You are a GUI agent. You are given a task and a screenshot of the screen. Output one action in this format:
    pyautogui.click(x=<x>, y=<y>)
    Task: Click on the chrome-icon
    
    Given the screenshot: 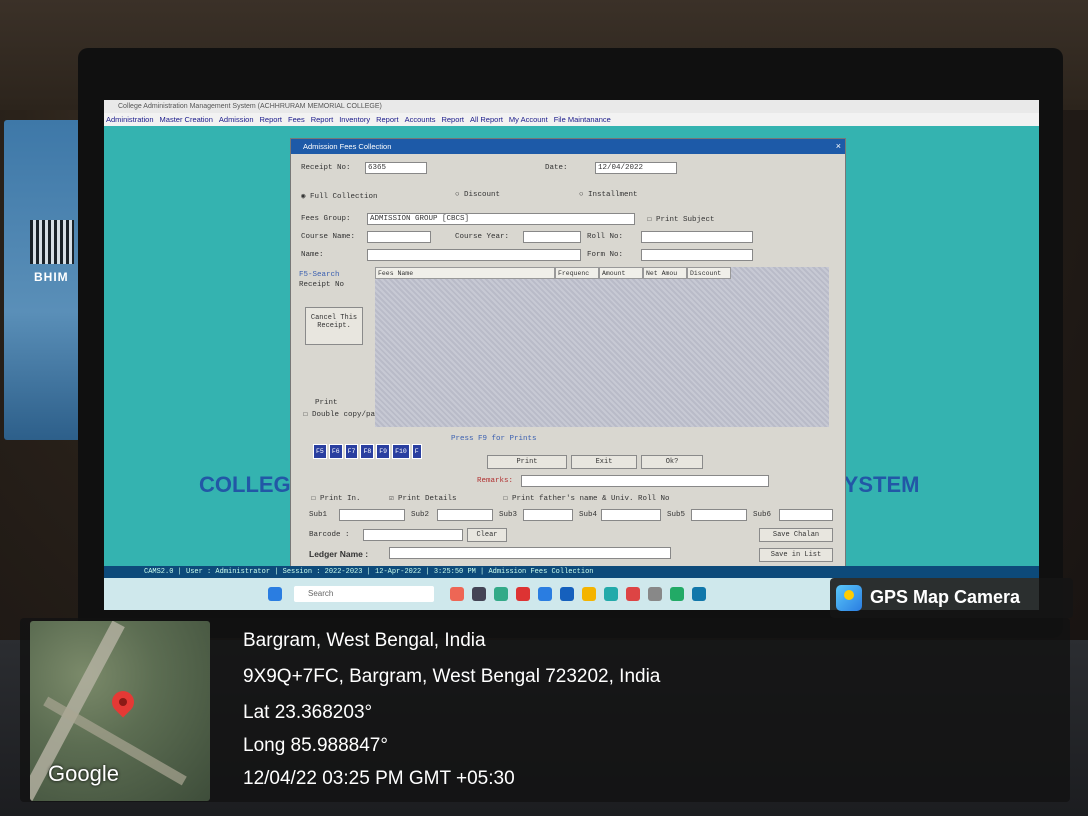 What is the action you would take?
    pyautogui.click(x=699, y=594)
    